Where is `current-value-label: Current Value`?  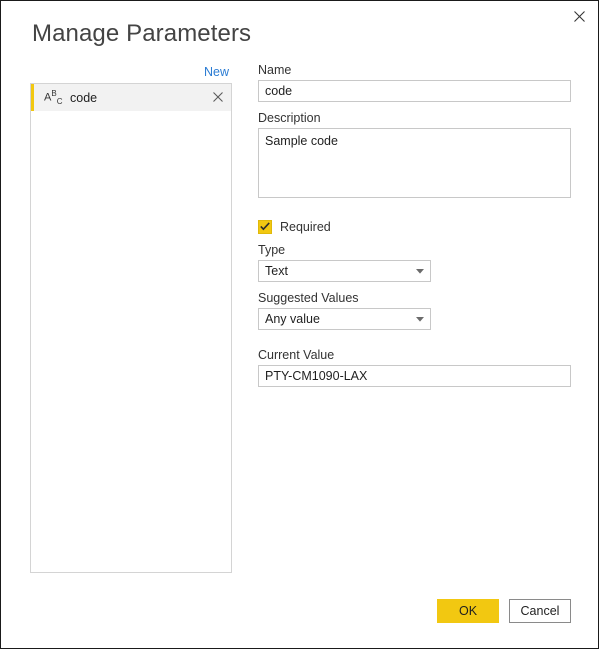 current-value-label: Current Value is located at coordinates (296, 355).